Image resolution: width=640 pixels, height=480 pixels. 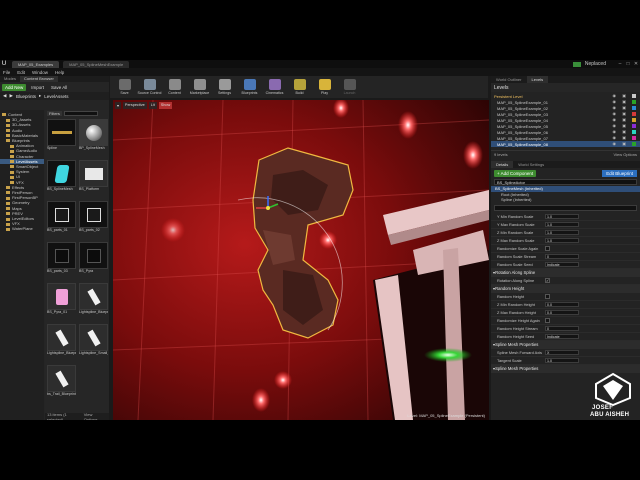 I want to click on content-button: Content, so click(x=174, y=87).